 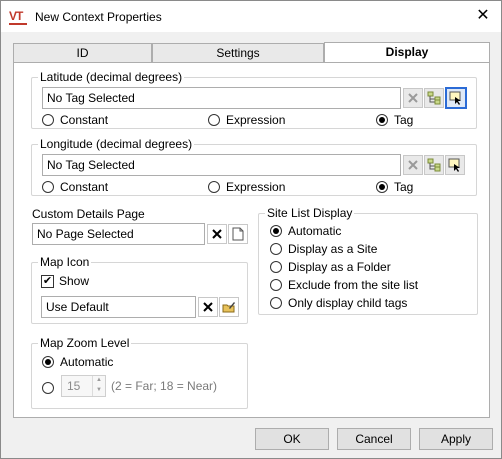 What do you see at coordinates (99, 391) in the screenshot?
I see `spin-down-icon: ▼` at bounding box center [99, 391].